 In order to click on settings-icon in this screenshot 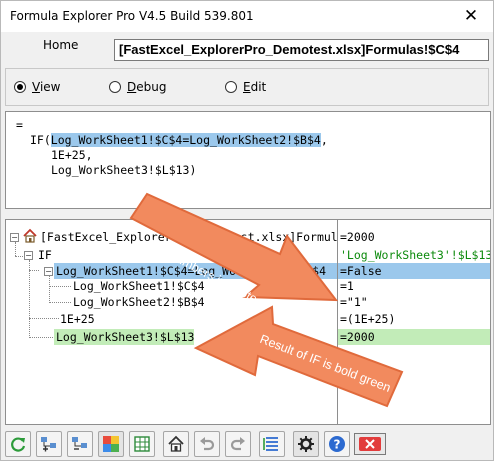, I will do `click(306, 444)`.